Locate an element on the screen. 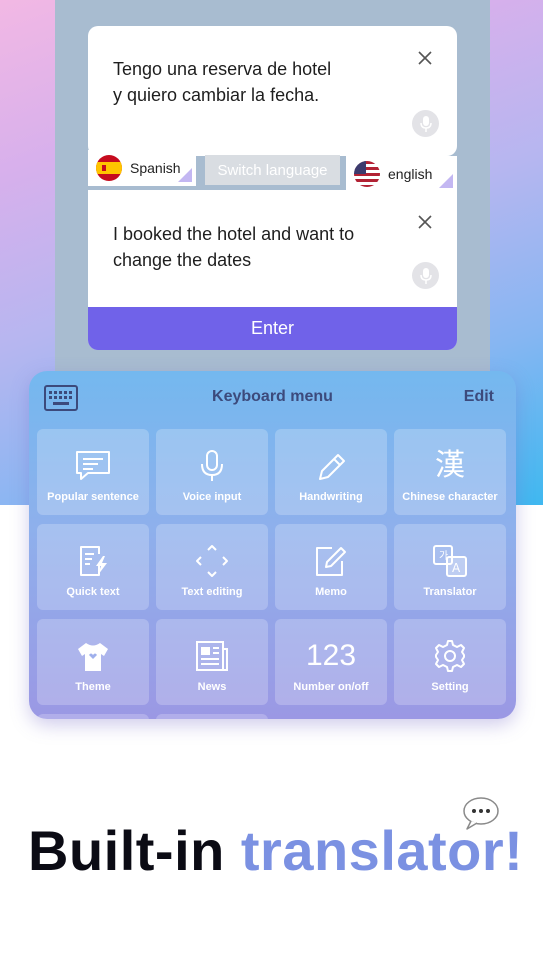 Image resolution: width=543 pixels, height=966 pixels. menu-item-label: Text editing is located at coordinates (212, 592).